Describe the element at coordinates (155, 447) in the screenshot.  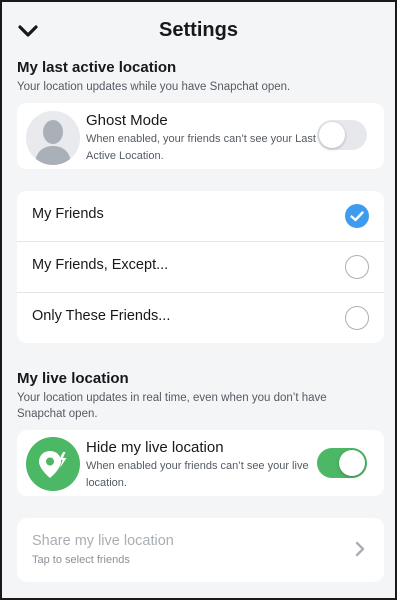
I see `hide-live-location-title: Hide my live location` at that location.